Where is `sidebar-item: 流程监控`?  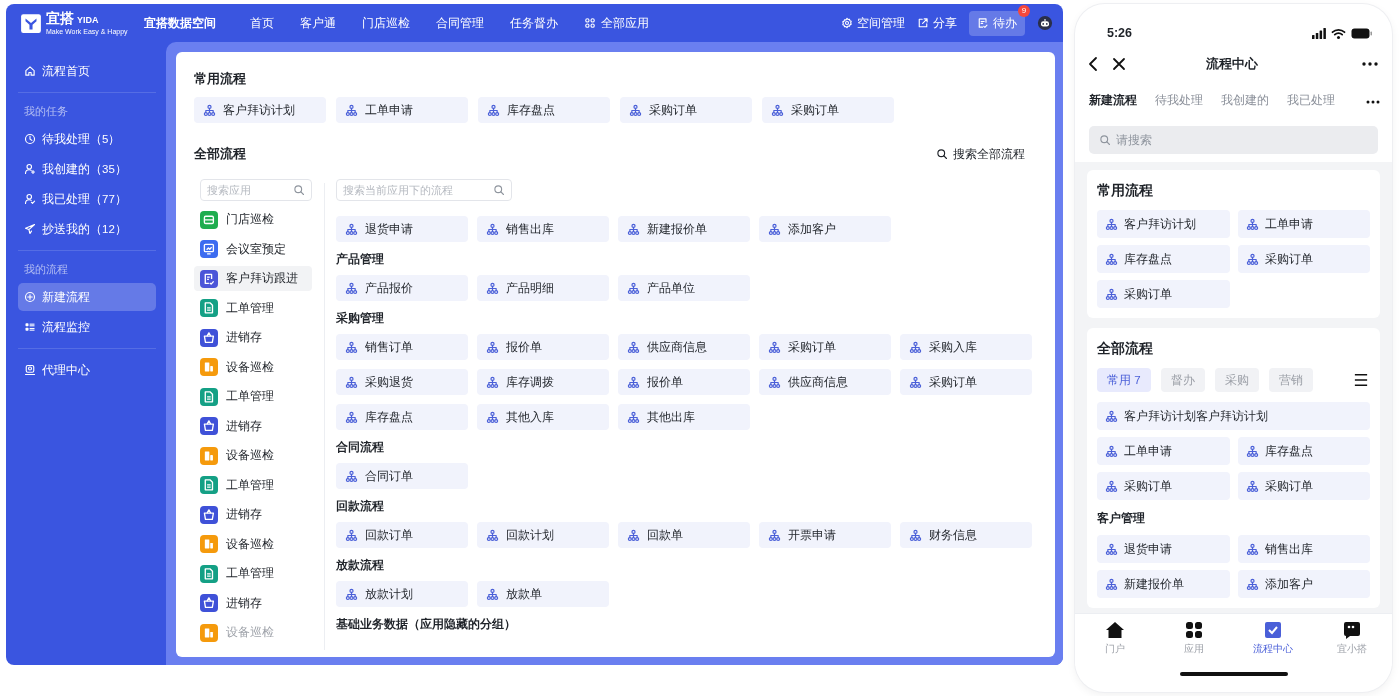
sidebar-item: 流程监控 is located at coordinates (87, 327).